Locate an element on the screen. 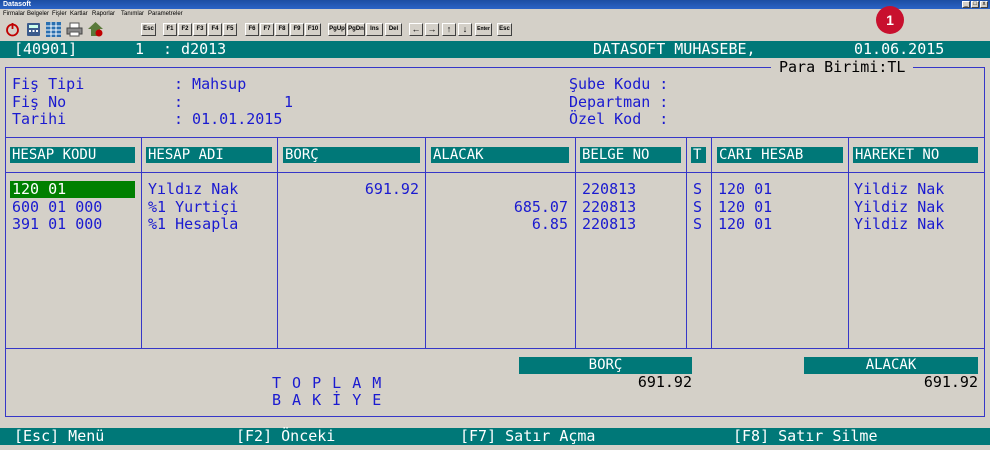 Image resolution: width=990 pixels, height=450 pixels. toplam-label: T O P L A M is located at coordinates (327, 383).